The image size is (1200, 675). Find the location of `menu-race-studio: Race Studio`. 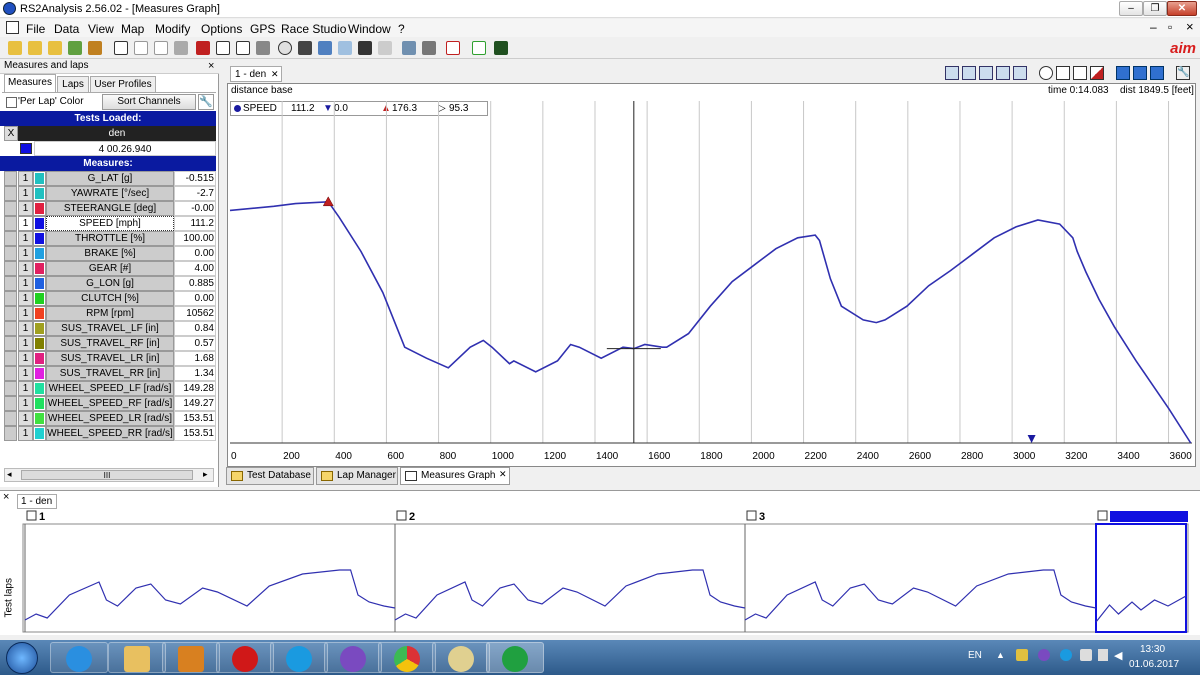

menu-race-studio: Race Studio is located at coordinates (313, 29).